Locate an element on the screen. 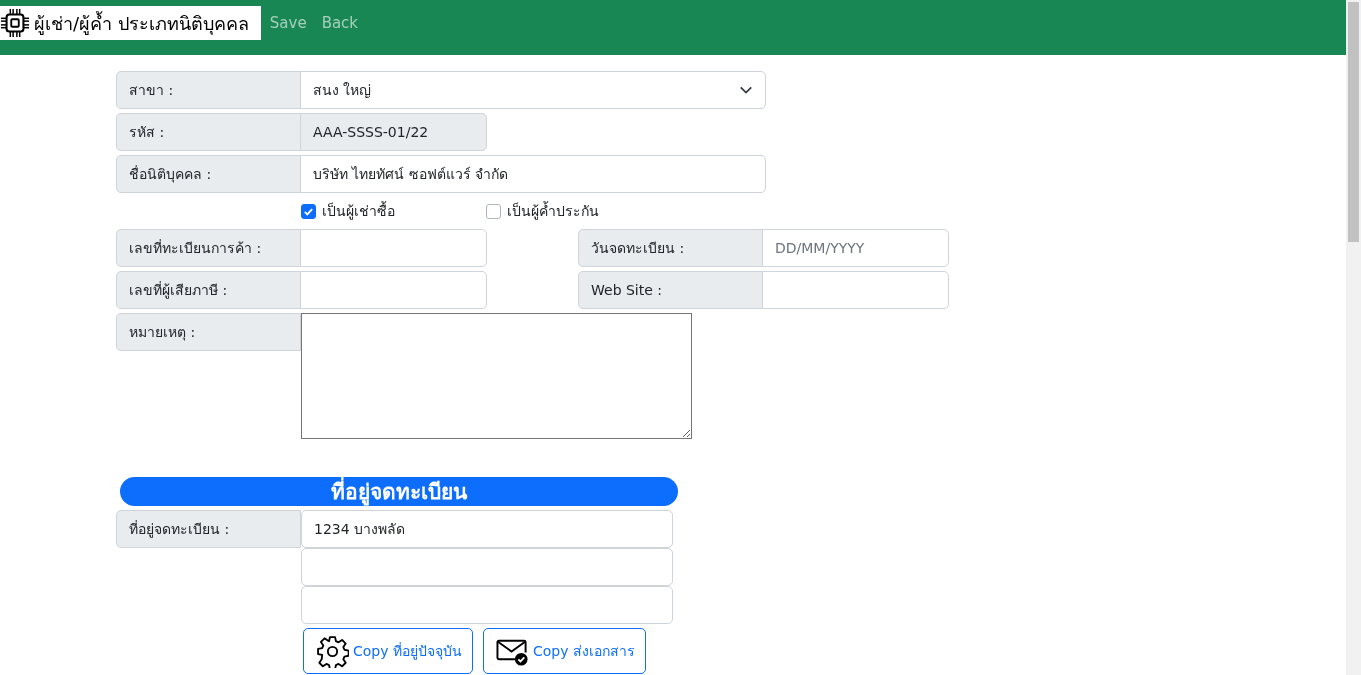  field-label: Web Site : is located at coordinates (670, 290).